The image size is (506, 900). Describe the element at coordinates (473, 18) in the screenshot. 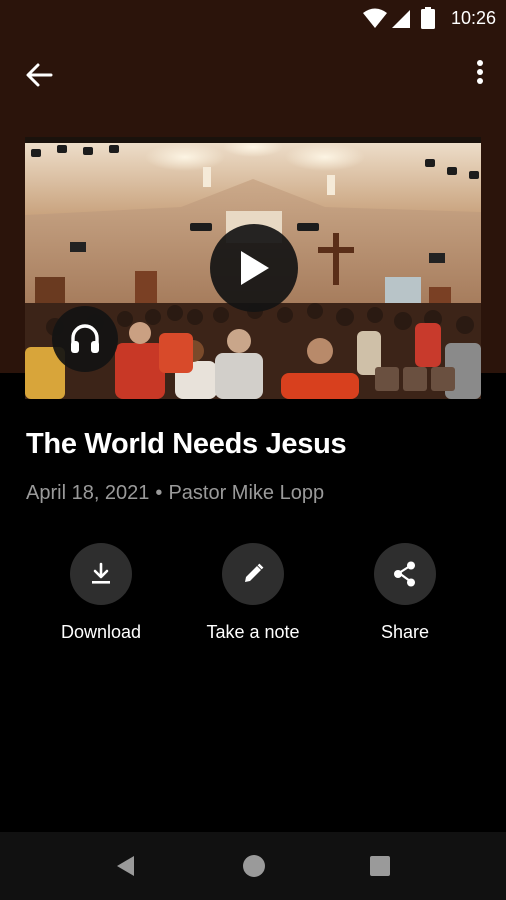

I see `status-time: 10:26` at that location.